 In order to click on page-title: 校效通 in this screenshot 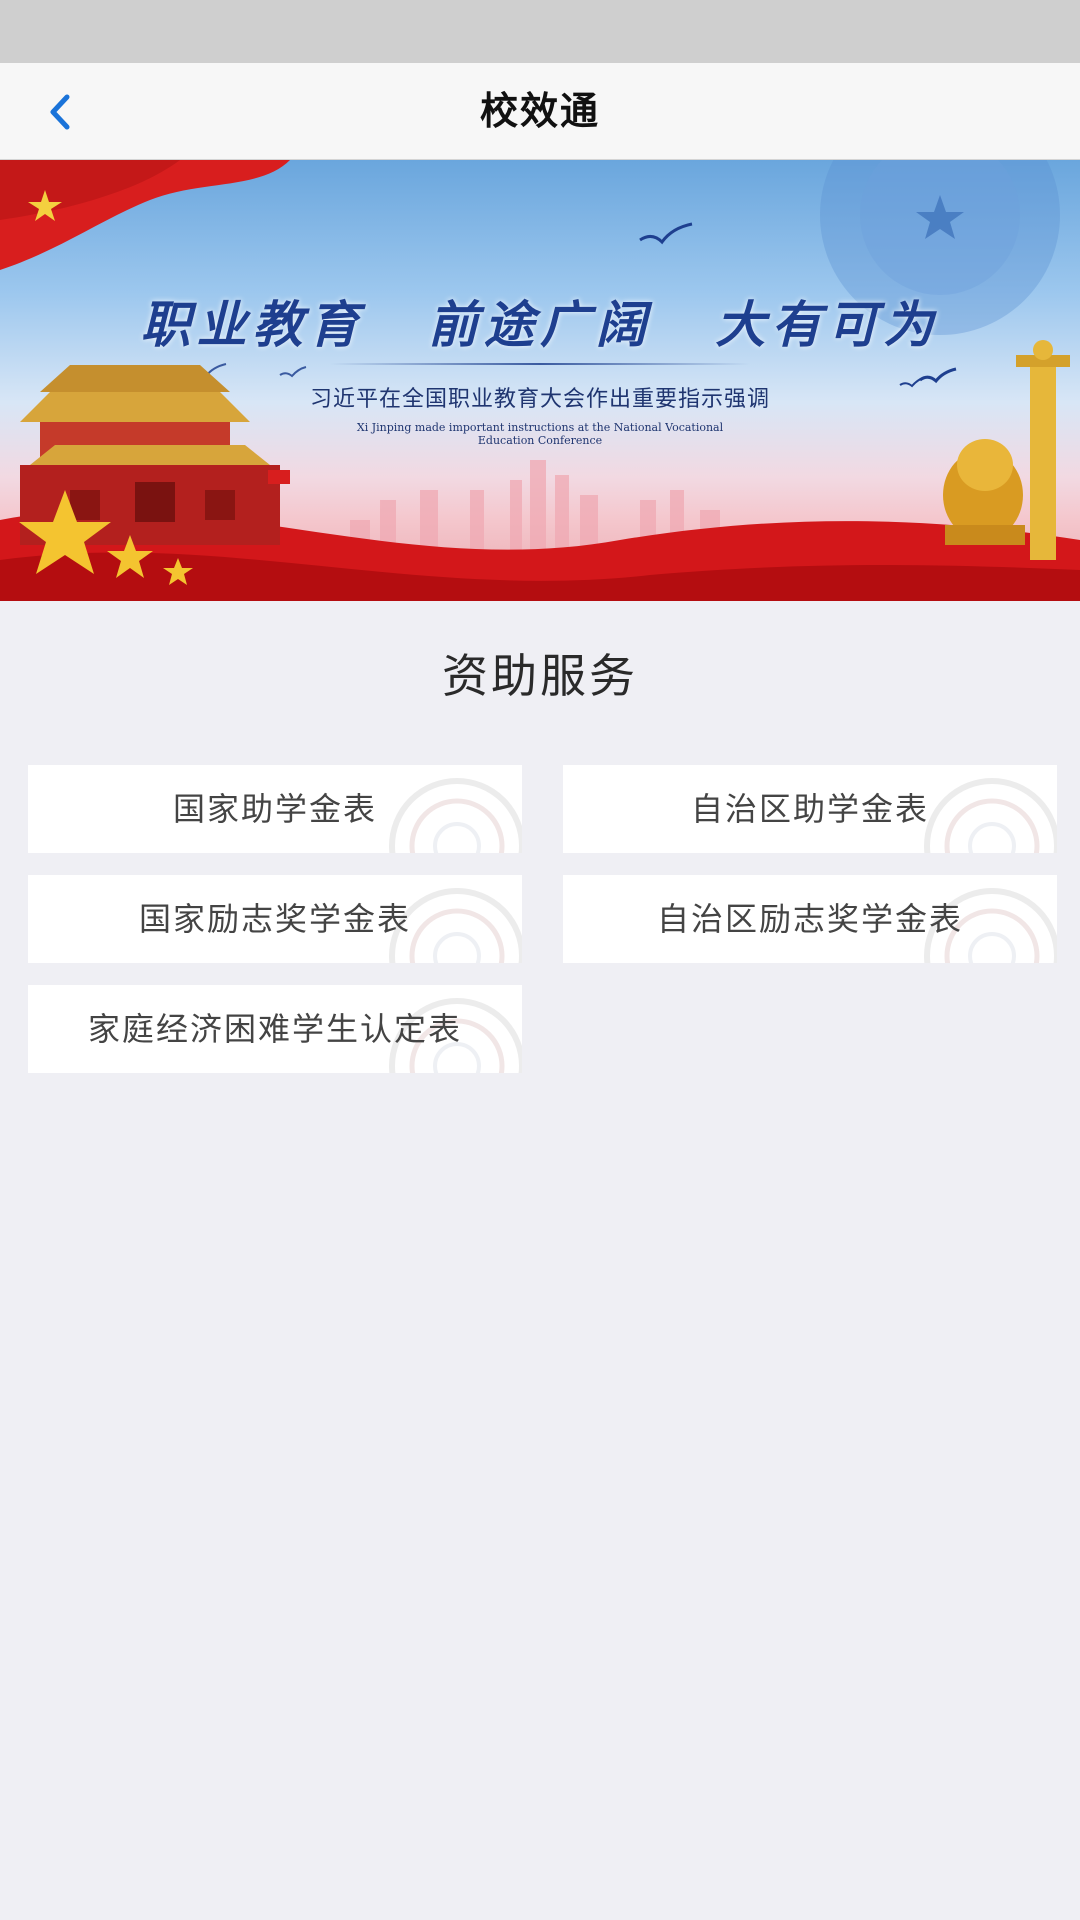, I will do `click(539, 111)`.